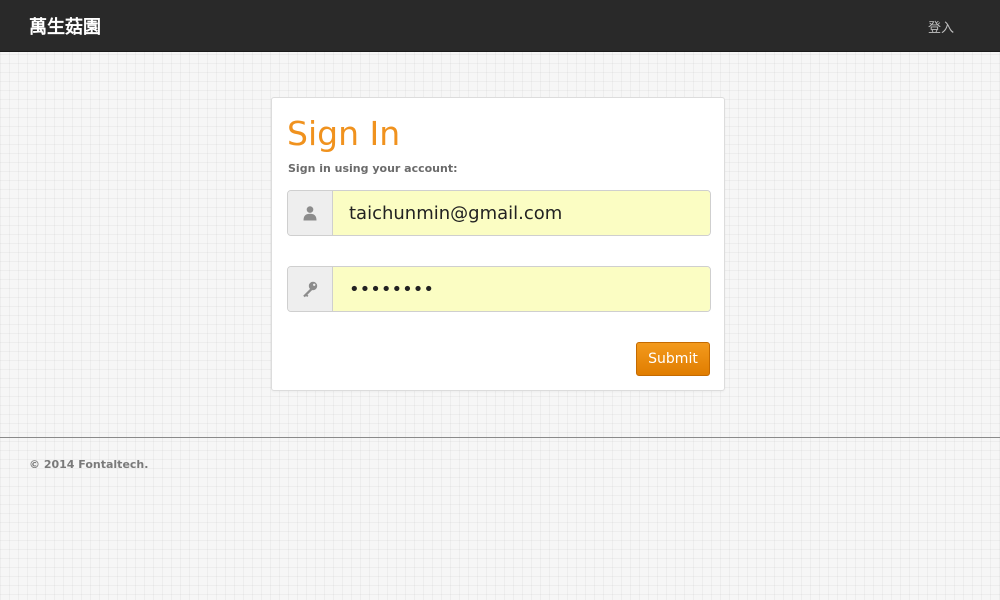 This screenshot has height=600, width=1000. Describe the element at coordinates (344, 133) in the screenshot. I see `sign-in-title: Sign In` at that location.